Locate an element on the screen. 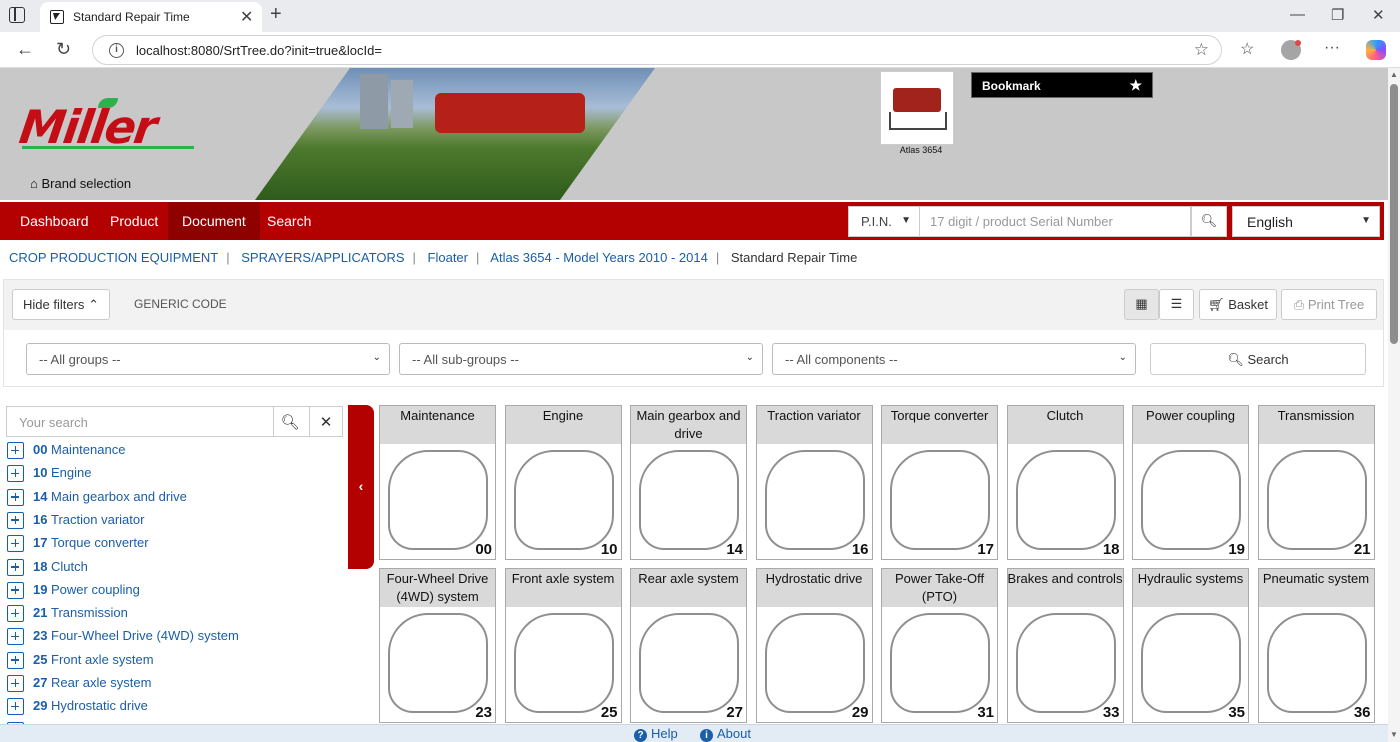  breadcrumb-floater: Floater is located at coordinates (448, 257).